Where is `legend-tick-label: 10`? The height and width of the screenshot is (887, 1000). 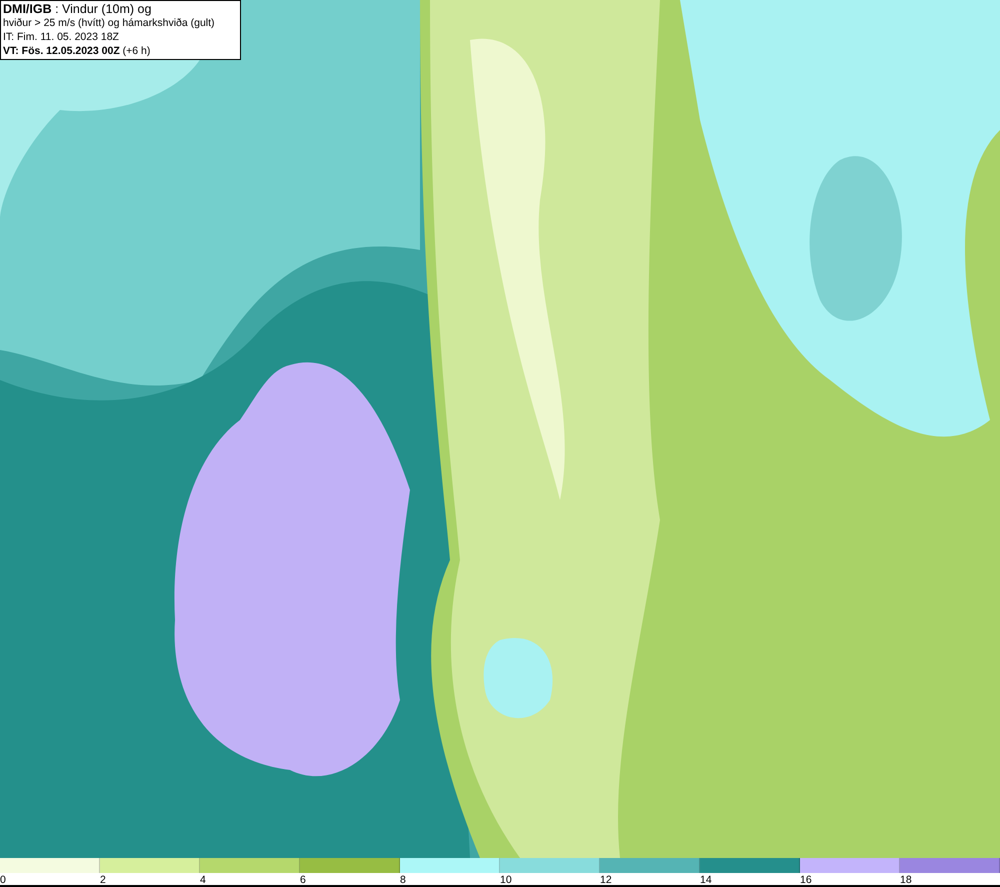 legend-tick-label: 10 is located at coordinates (506, 880).